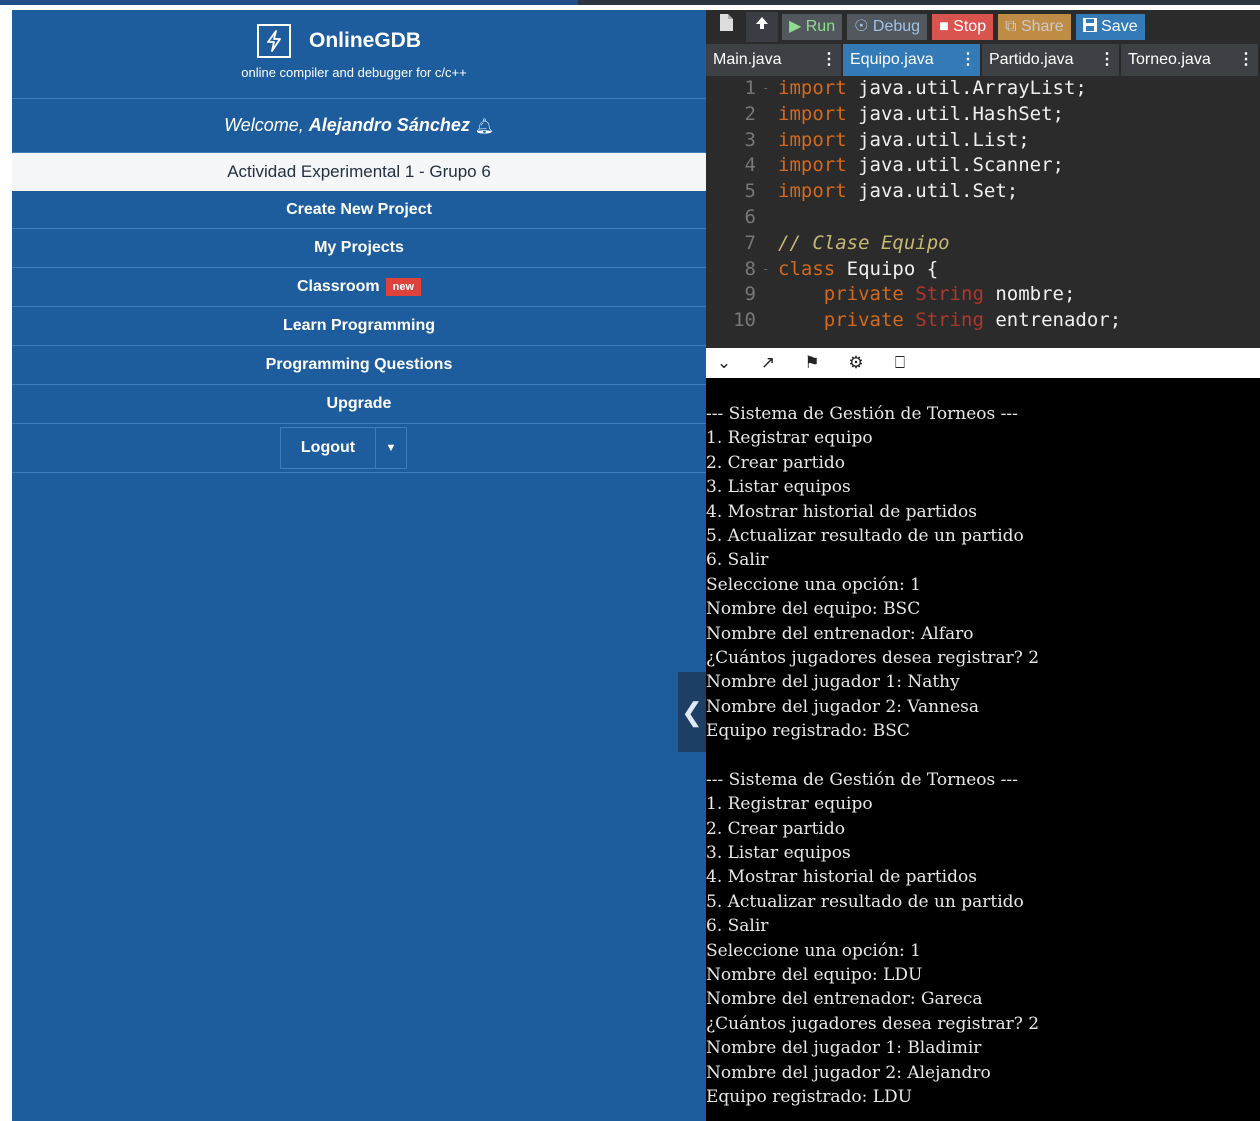 Image resolution: width=1260 pixels, height=1121 pixels. Describe the element at coordinates (812, 363) in the screenshot. I see `pin-icon: ⚑` at that location.